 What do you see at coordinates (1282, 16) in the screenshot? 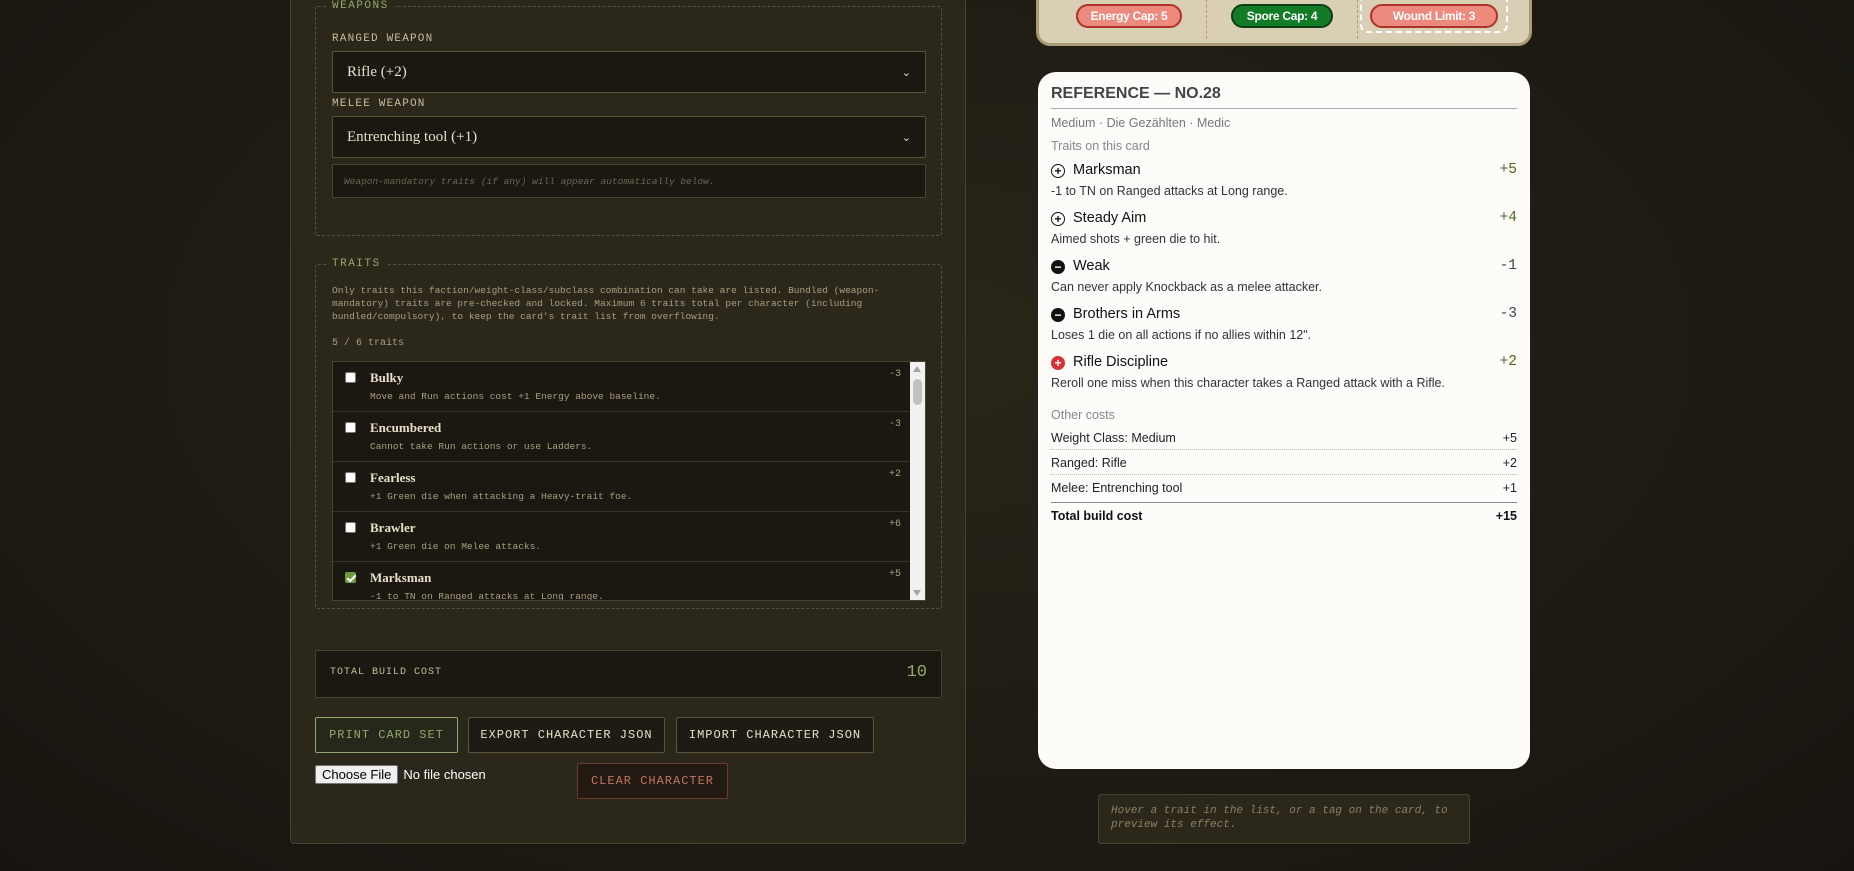
I see `spore-cap-badge: Spore Cap: 4` at bounding box center [1282, 16].